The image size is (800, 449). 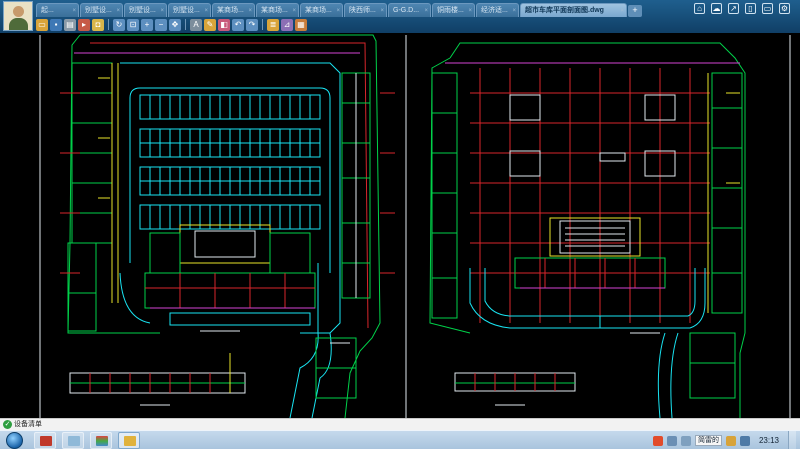 I want to click on zoom-in-icon: +, so click(x=147, y=24).